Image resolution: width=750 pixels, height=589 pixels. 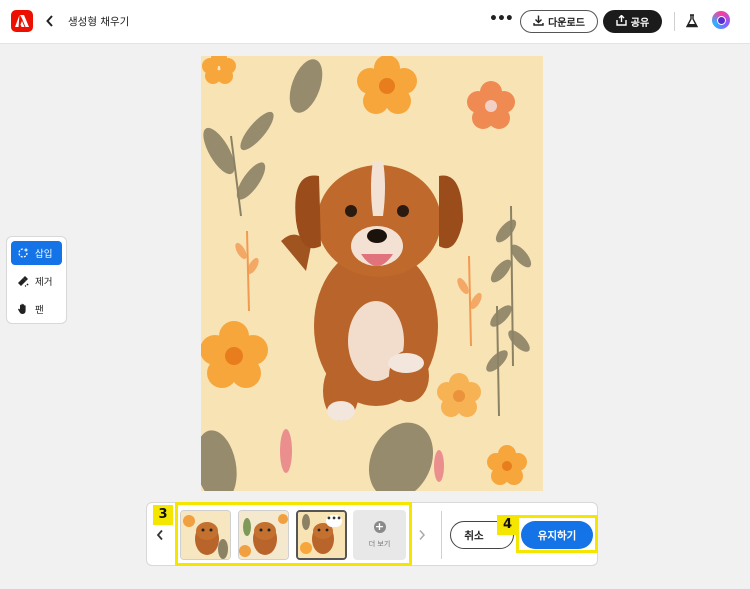 I want to click on avatar-inner, so click(x=721, y=20).